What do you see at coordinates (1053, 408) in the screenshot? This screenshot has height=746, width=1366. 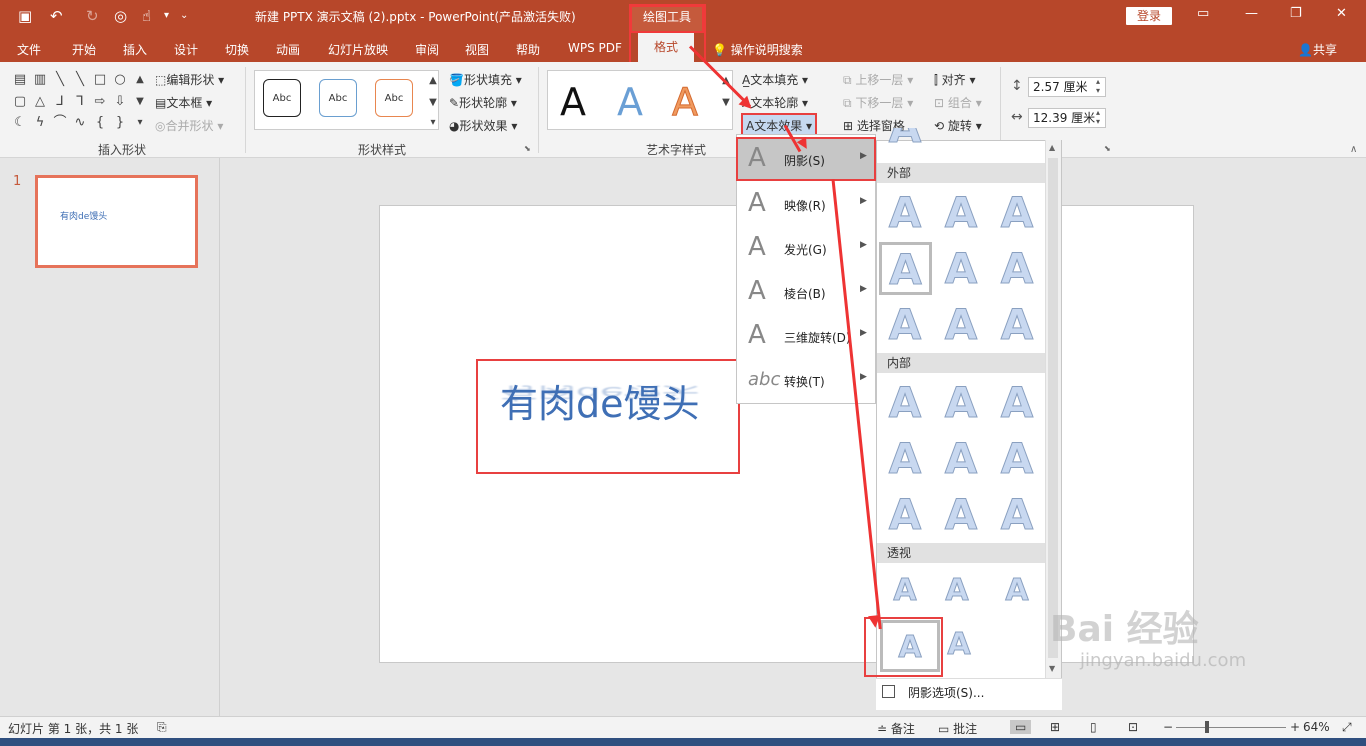 I see `gallery-scroll-thumb` at bounding box center [1053, 408].